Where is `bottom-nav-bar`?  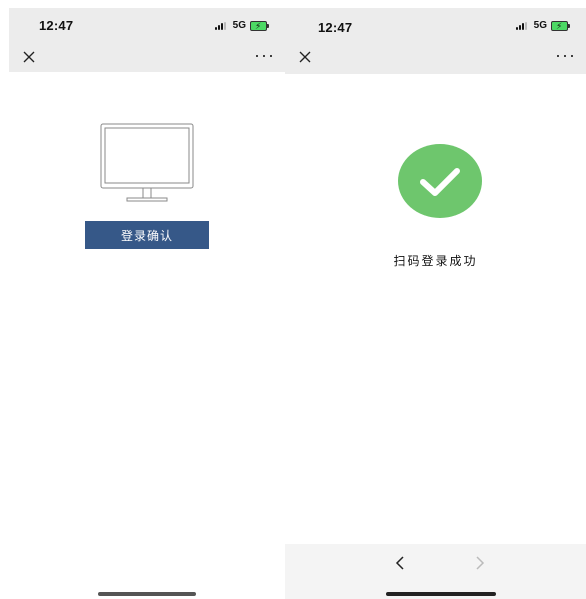
bottom-nav-bar is located at coordinates (435, 571).